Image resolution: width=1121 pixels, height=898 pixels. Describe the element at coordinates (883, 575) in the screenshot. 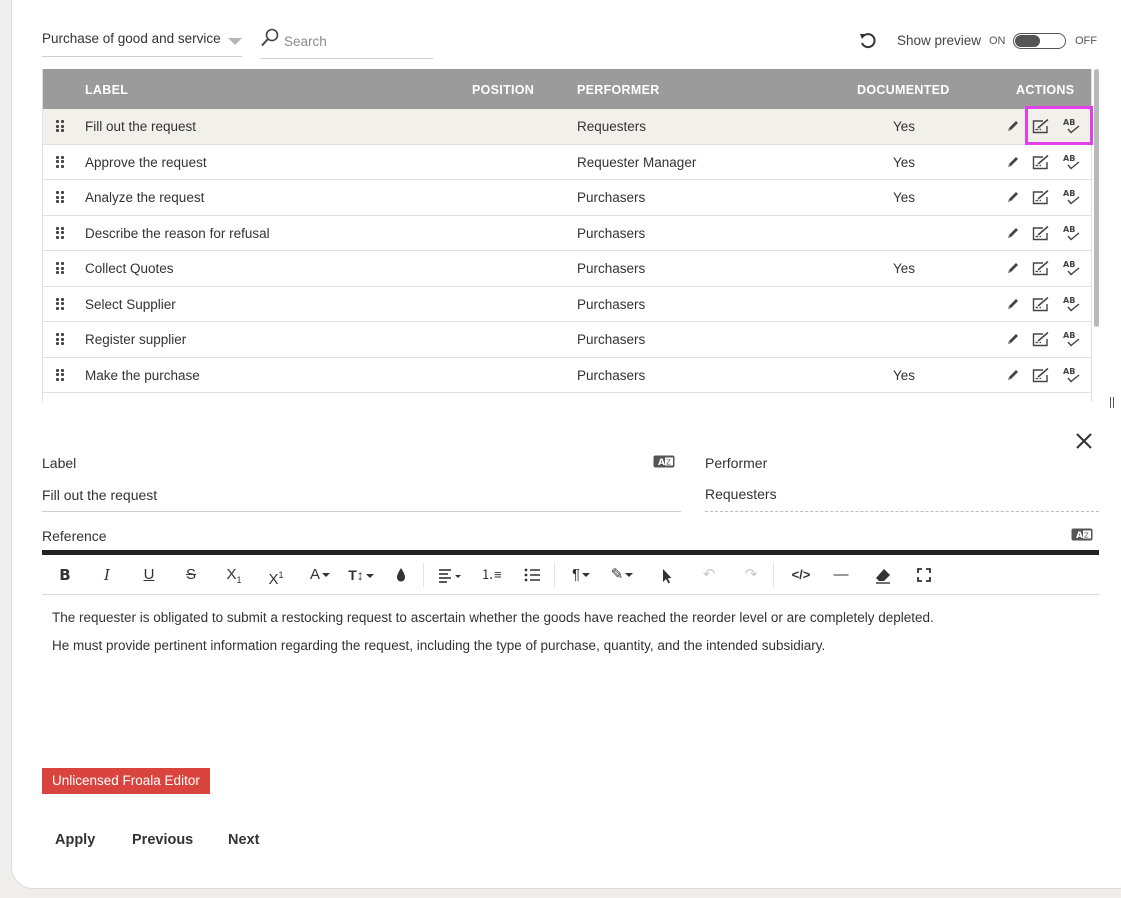

I see `clear-formatting-icon` at that location.